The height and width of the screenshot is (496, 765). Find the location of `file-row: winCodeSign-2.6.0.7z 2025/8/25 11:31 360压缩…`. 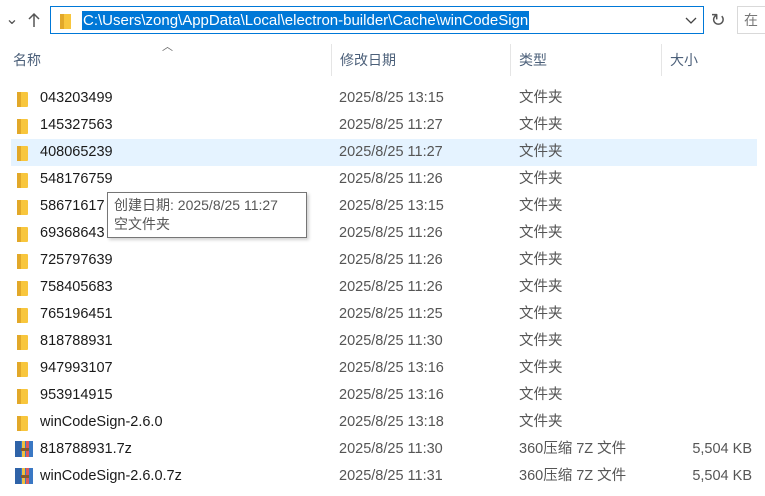

file-row: winCodeSign-2.6.0.7z 2025/8/25 11:31 360压缩… is located at coordinates (384, 476).